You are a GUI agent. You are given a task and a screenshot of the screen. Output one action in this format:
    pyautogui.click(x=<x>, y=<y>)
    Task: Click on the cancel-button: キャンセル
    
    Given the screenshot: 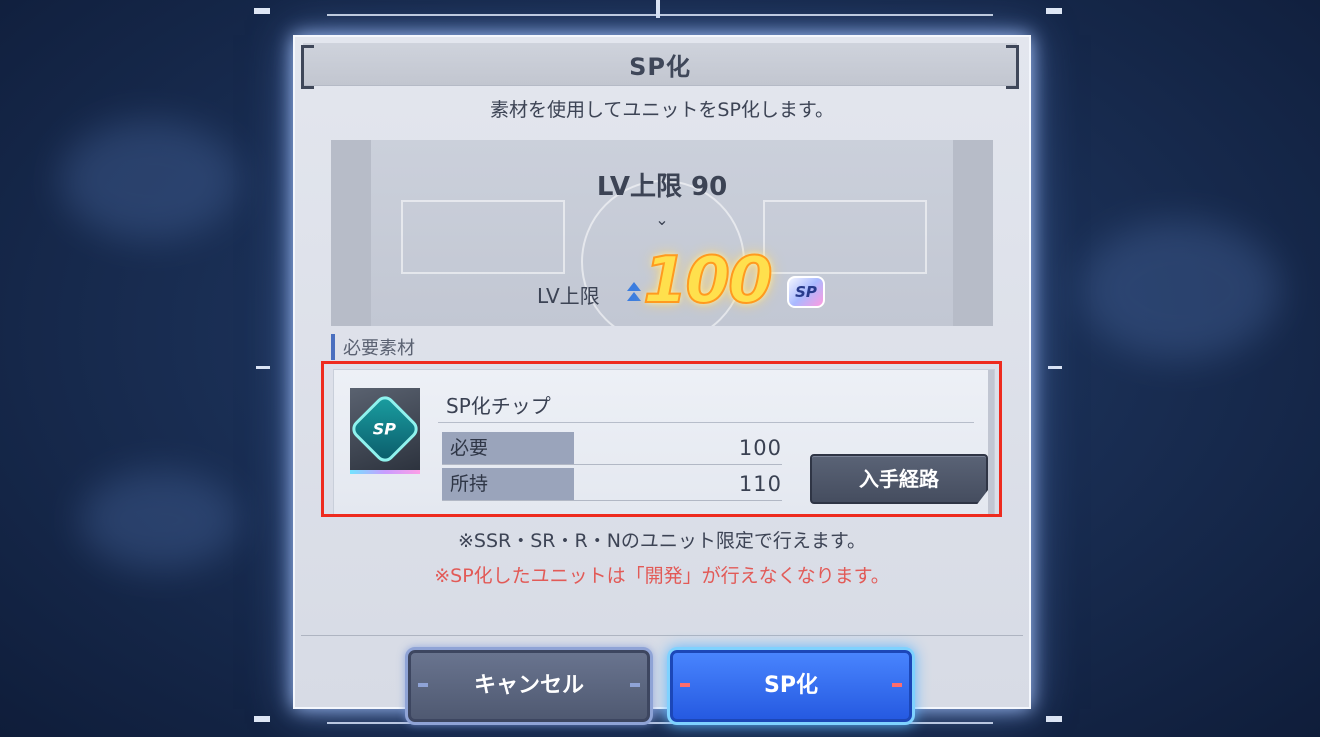 What is the action you would take?
    pyautogui.click(x=529, y=686)
    